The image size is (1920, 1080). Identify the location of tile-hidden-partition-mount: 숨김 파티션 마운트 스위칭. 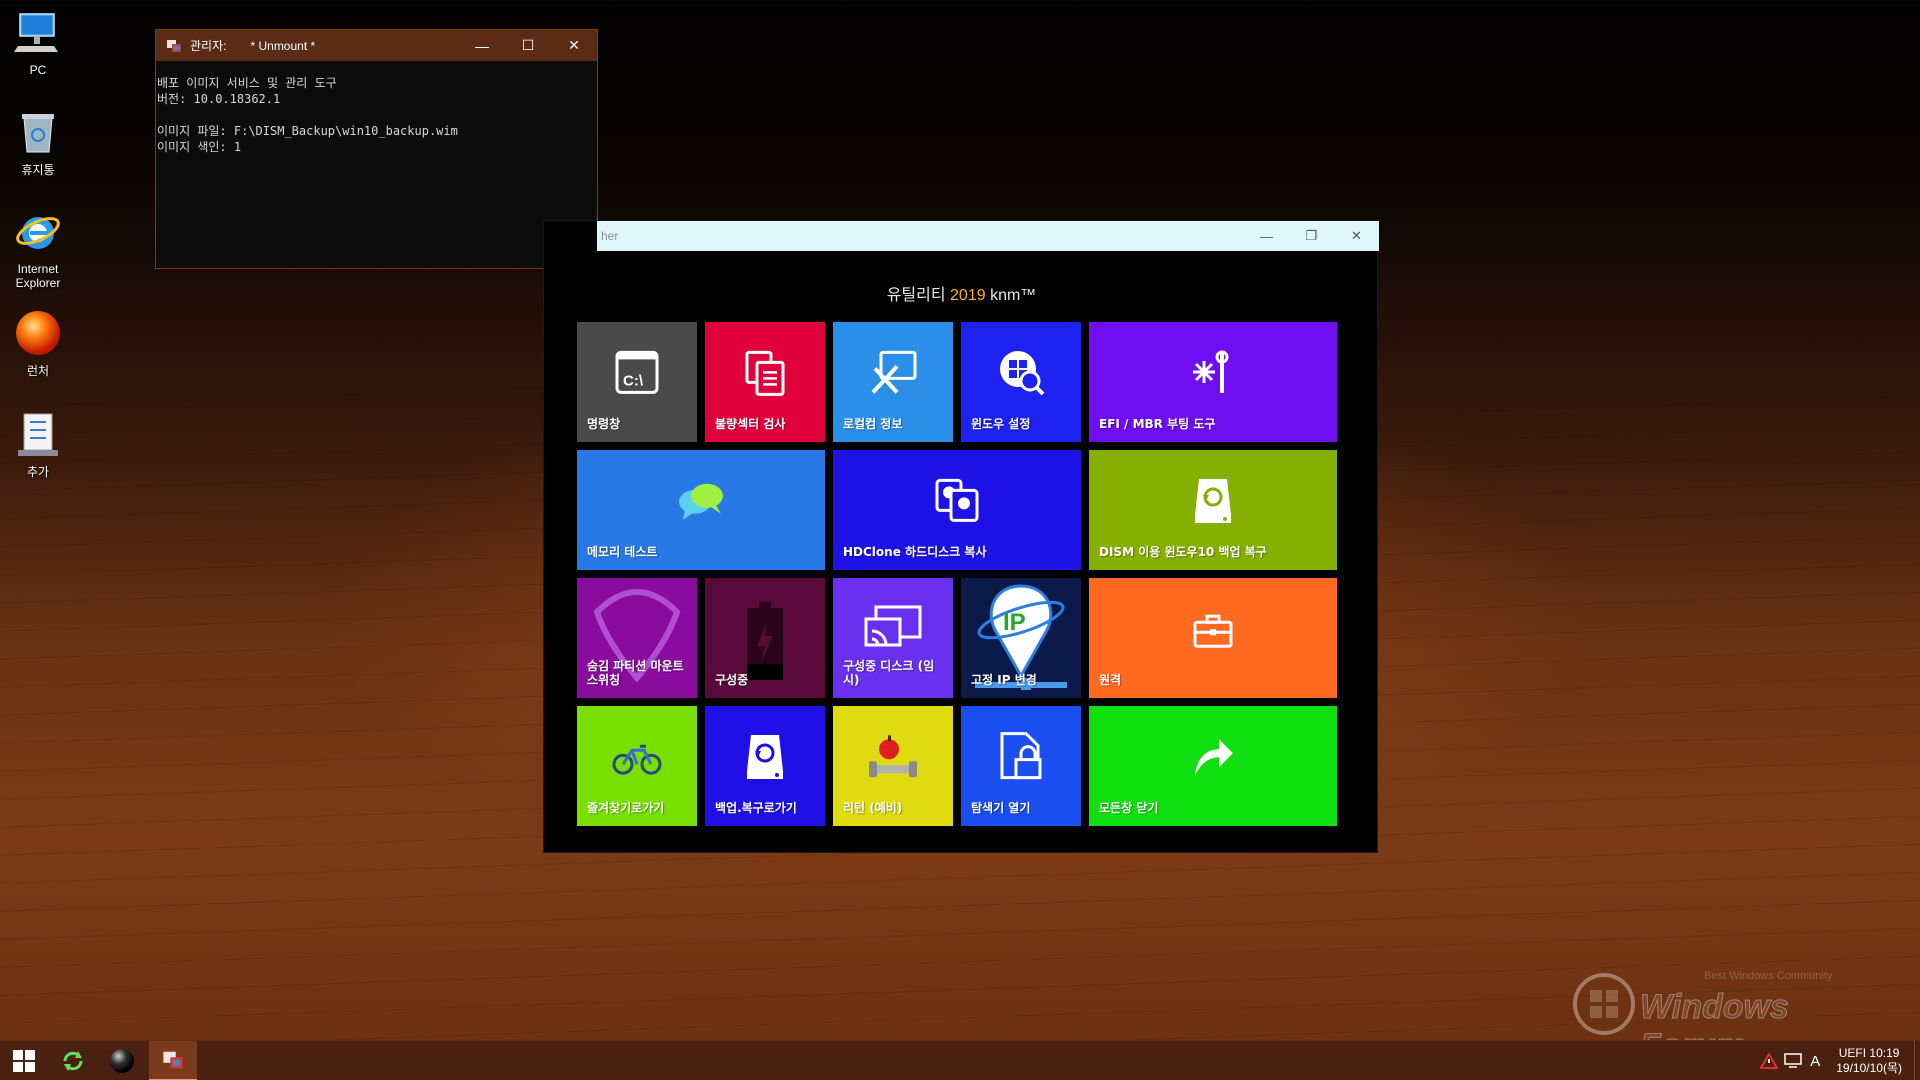
(637, 638).